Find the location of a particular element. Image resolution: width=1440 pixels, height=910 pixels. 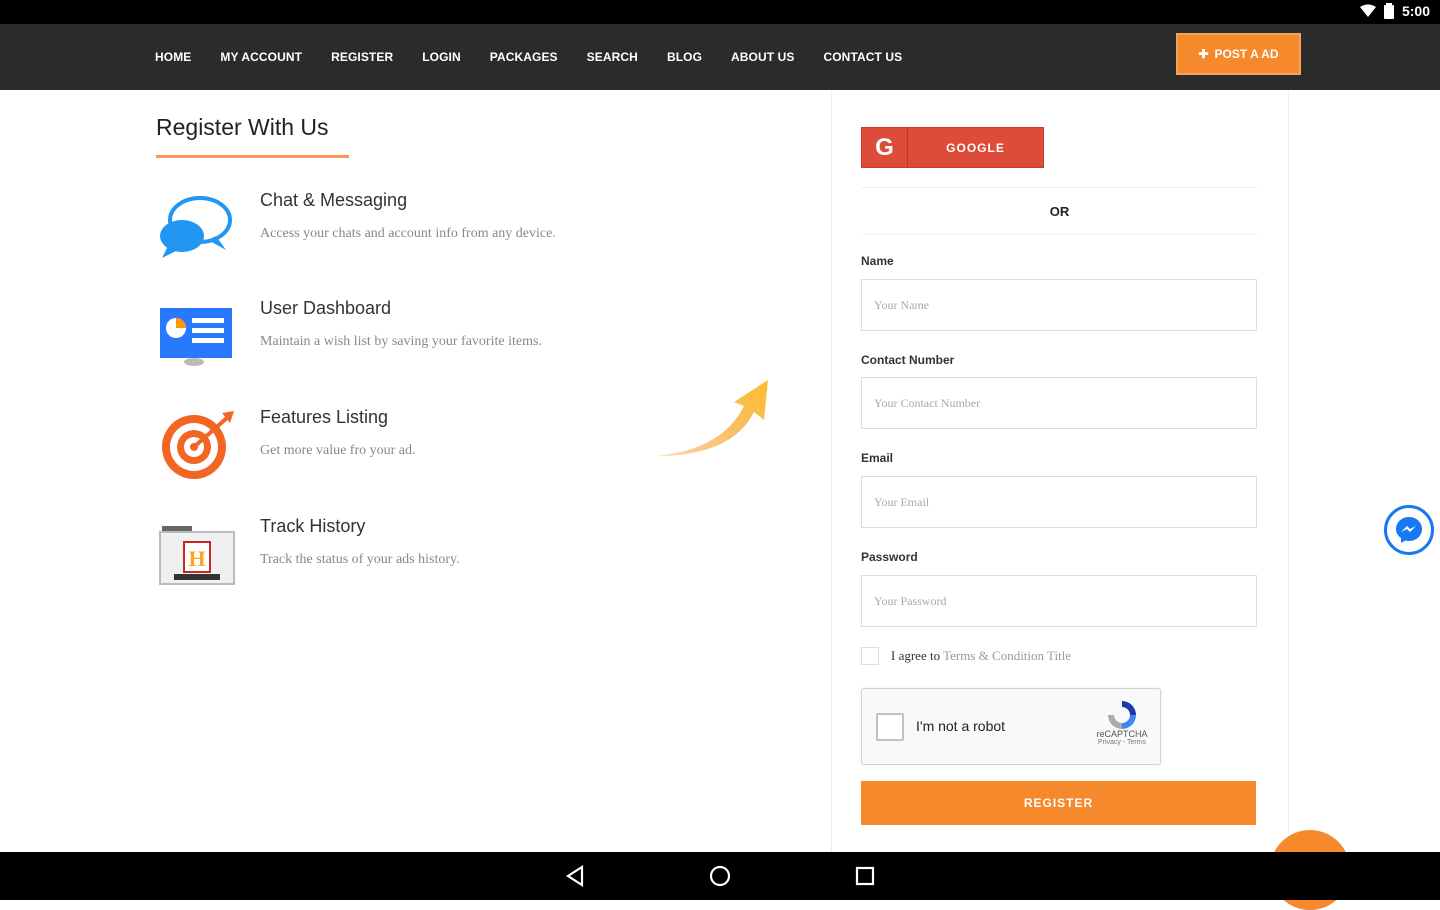

nav-login: LOGIN is located at coordinates (441, 57).